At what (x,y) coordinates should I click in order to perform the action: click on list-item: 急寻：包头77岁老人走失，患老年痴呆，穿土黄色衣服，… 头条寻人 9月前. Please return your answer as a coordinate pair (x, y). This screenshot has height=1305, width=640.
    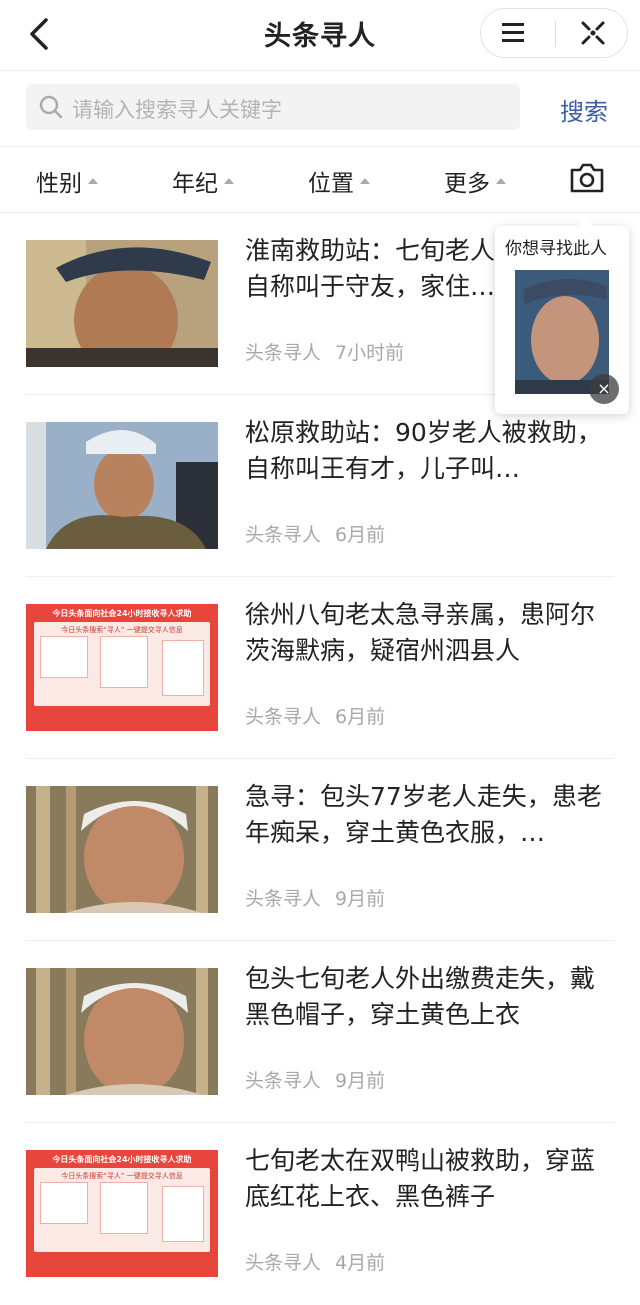
    Looking at the image, I should click on (320, 850).